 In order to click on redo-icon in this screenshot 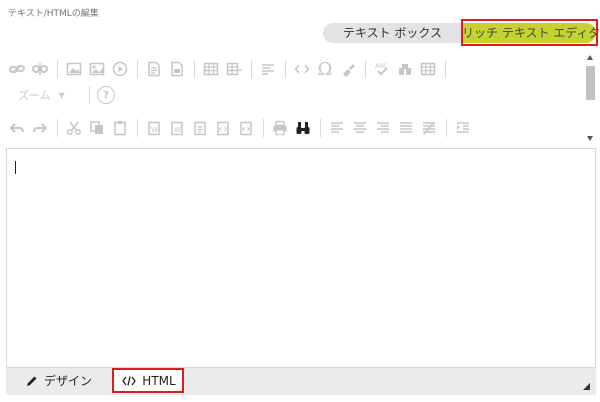, I will do `click(40, 128)`.